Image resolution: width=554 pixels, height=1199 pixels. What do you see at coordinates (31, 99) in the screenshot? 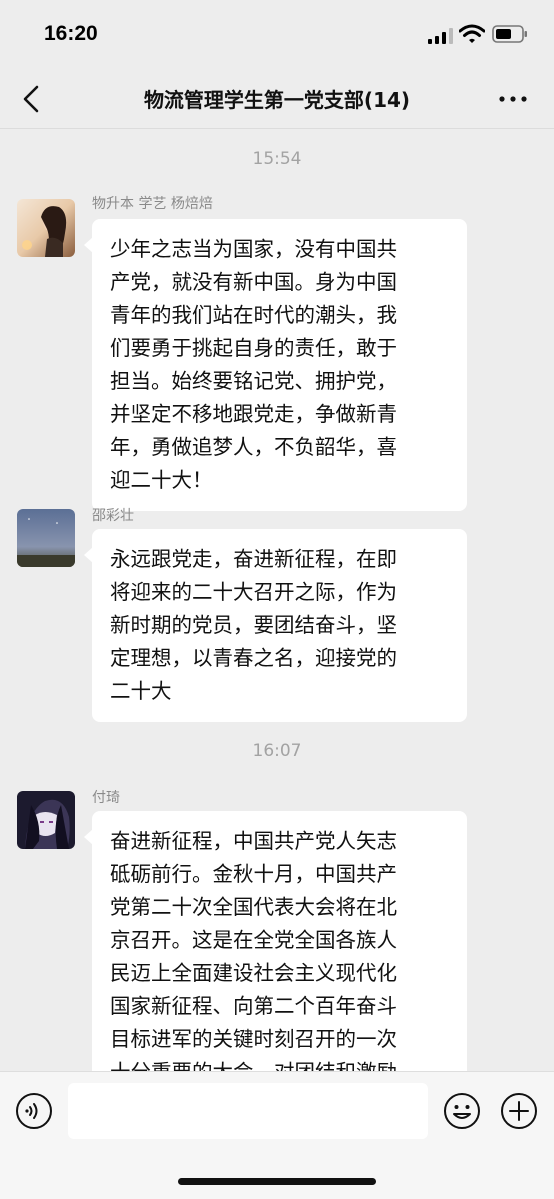
I see `chevron-left-icon` at bounding box center [31, 99].